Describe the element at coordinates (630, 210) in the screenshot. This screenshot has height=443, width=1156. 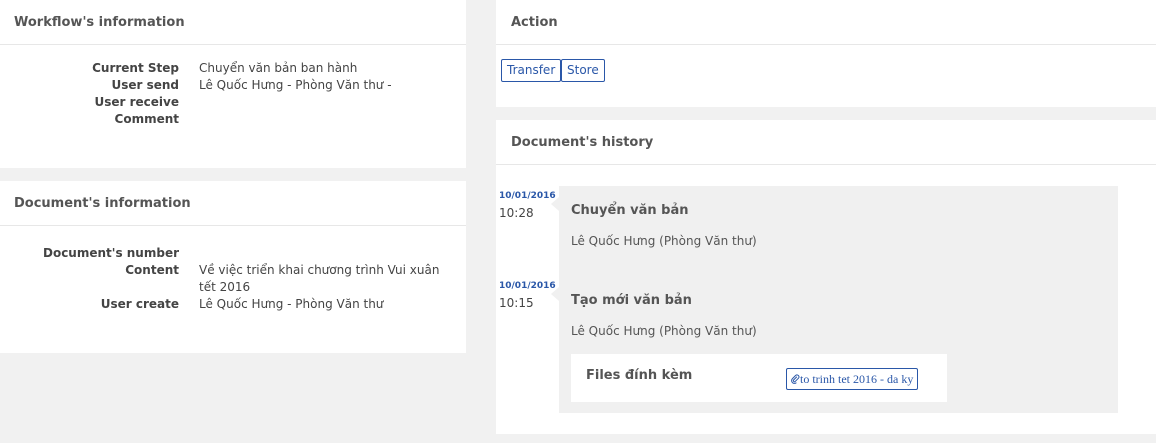
I see `history-entry-title: Chuyển văn bản` at that location.